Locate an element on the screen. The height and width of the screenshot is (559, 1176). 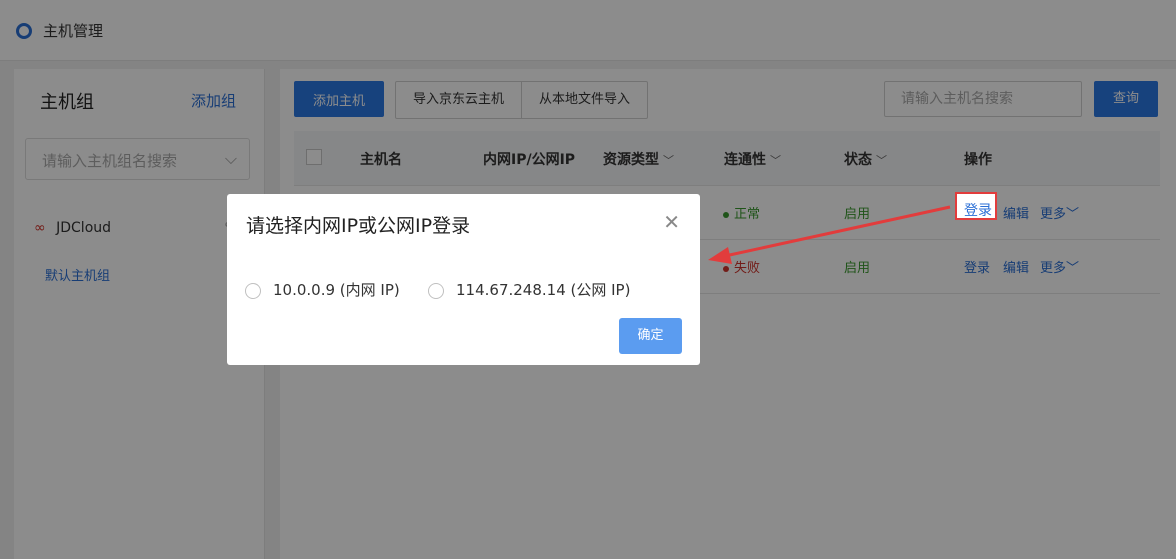
radio-private-ip: 10.0.0.9 (内网 IP) is located at coordinates (322, 289).